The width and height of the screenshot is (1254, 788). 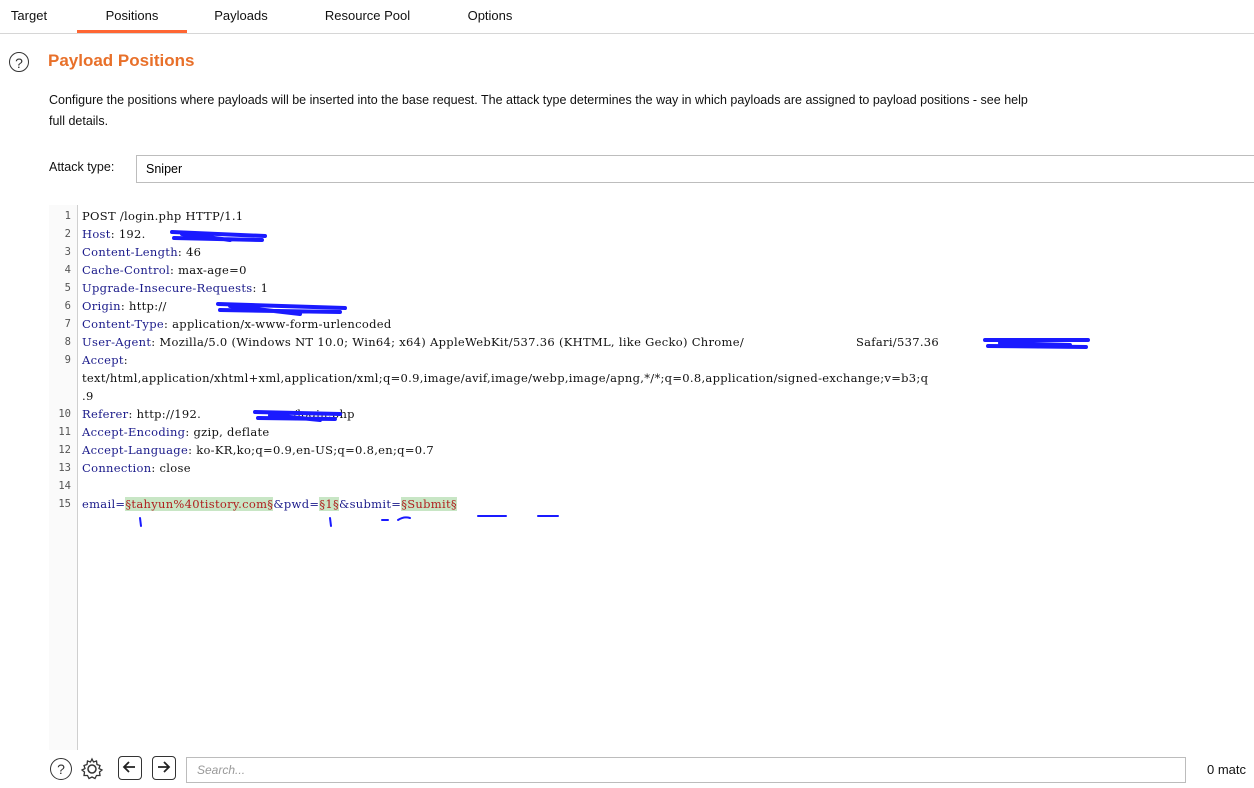 I want to click on arrow-left-icon, so click(x=130, y=768).